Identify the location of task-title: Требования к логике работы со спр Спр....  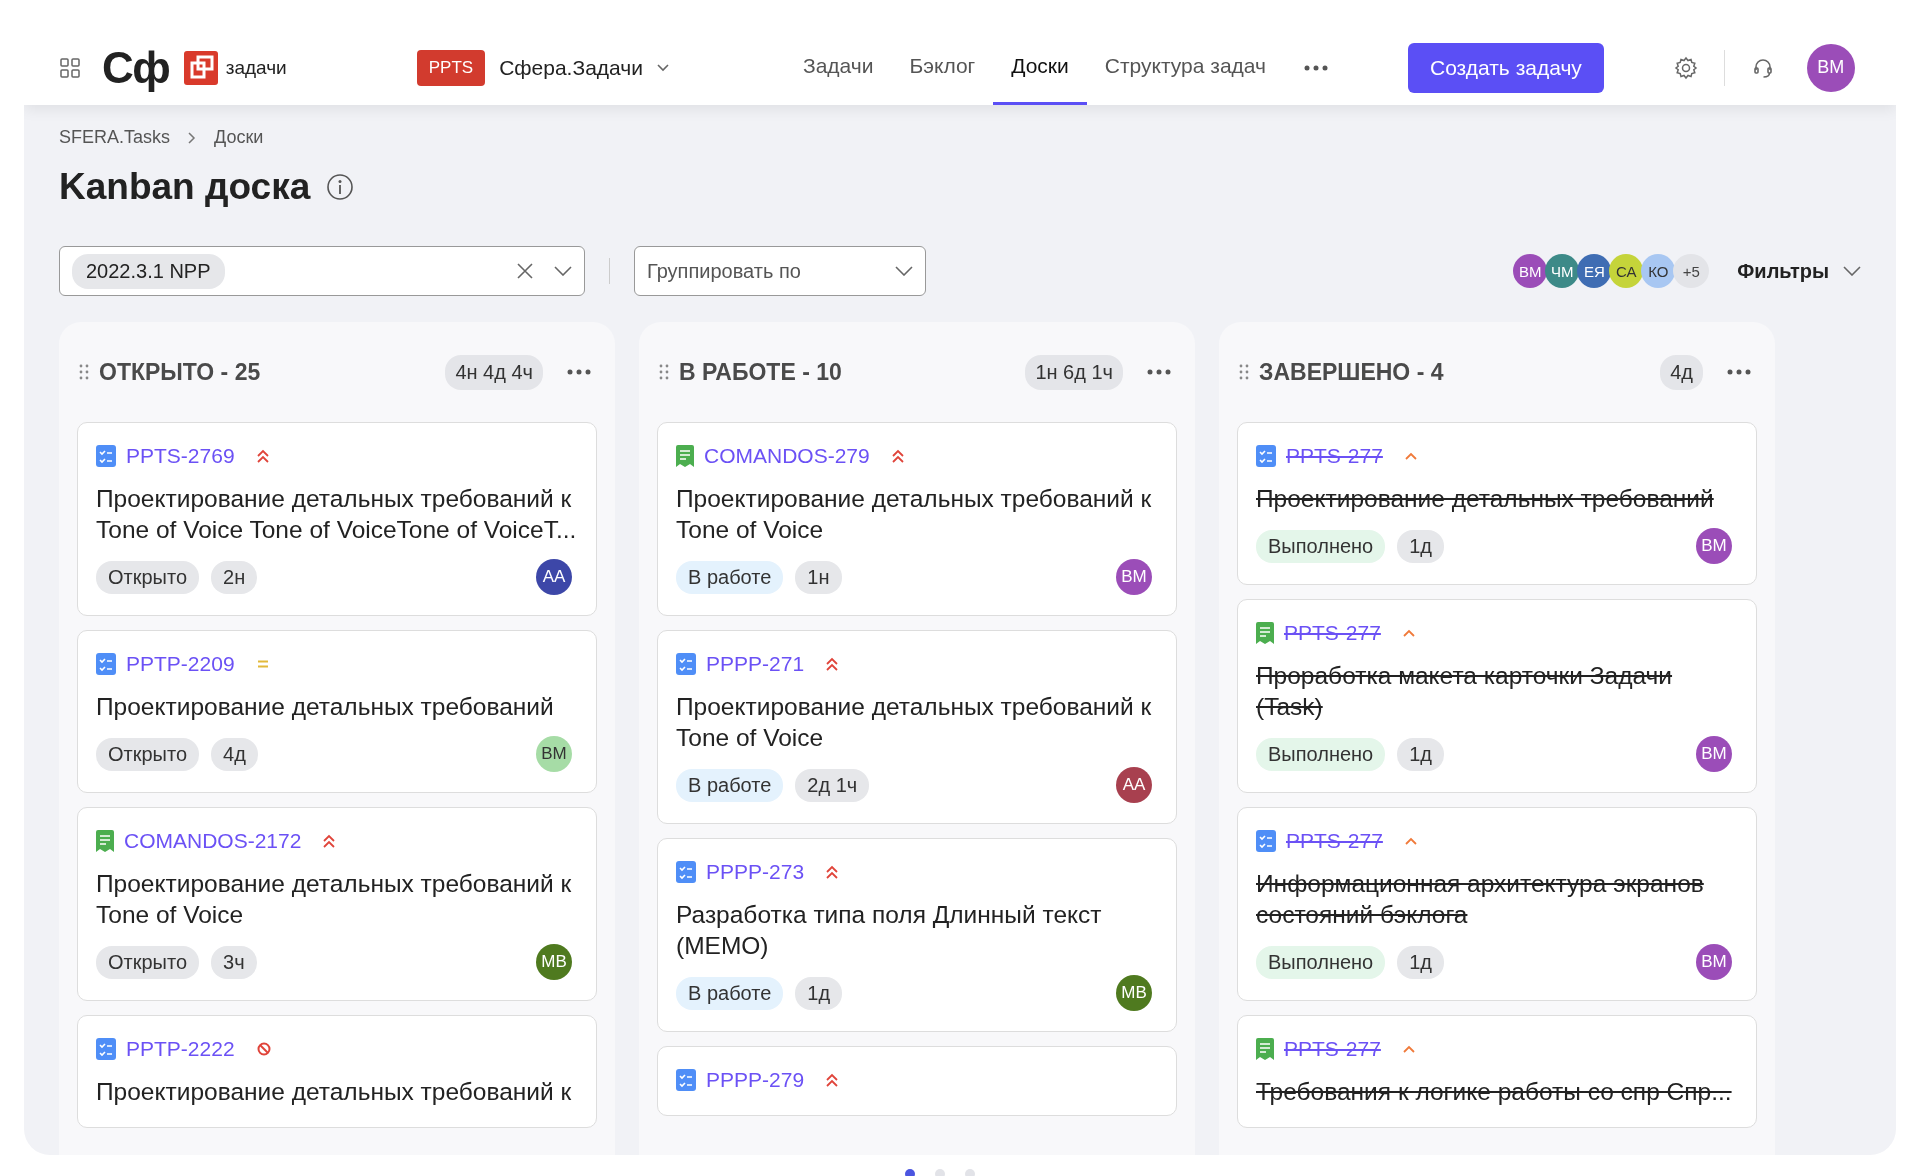
(1494, 1092).